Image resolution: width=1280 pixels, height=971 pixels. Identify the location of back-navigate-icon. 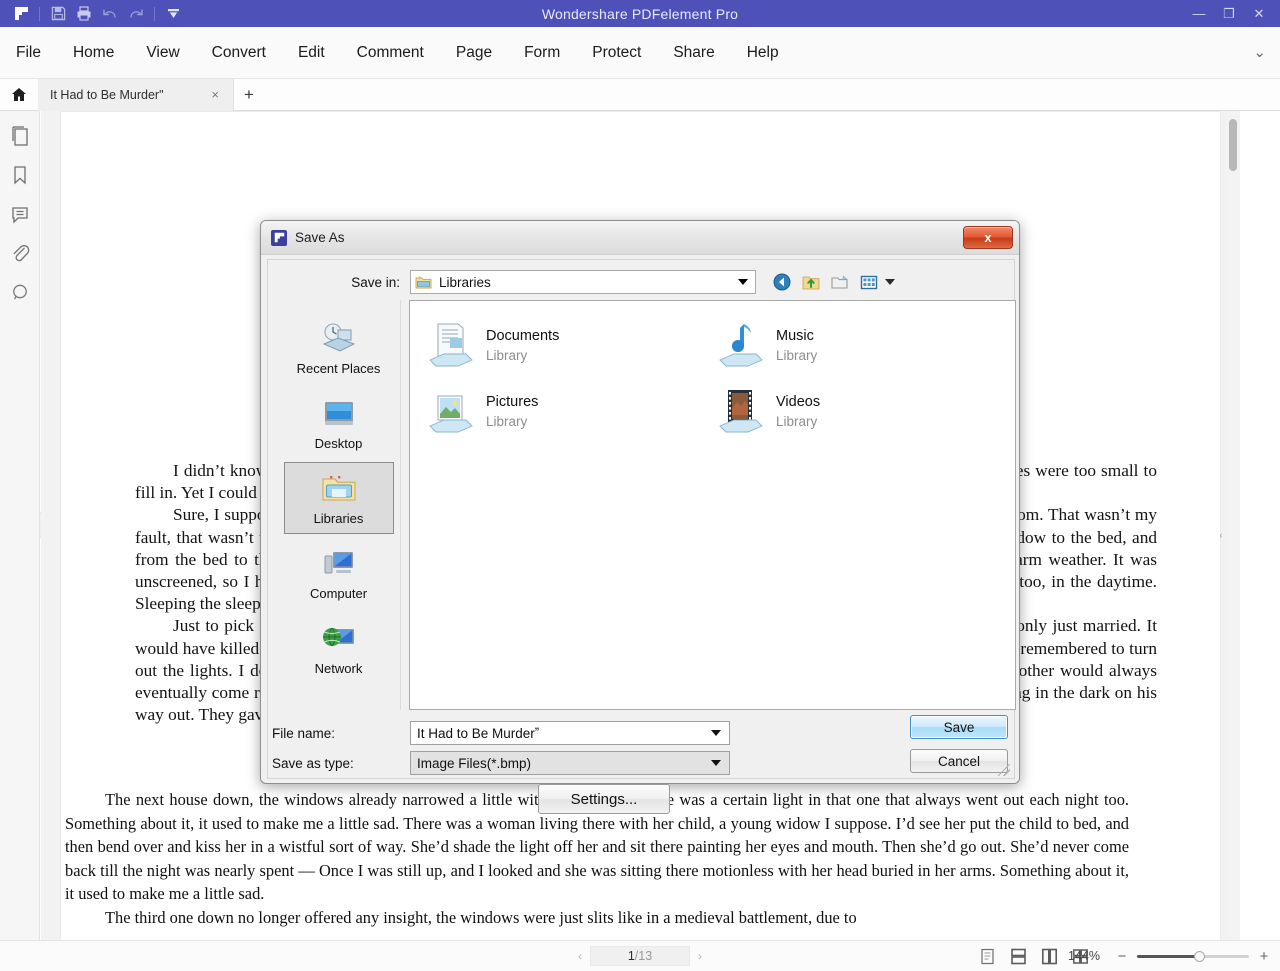
(782, 282).